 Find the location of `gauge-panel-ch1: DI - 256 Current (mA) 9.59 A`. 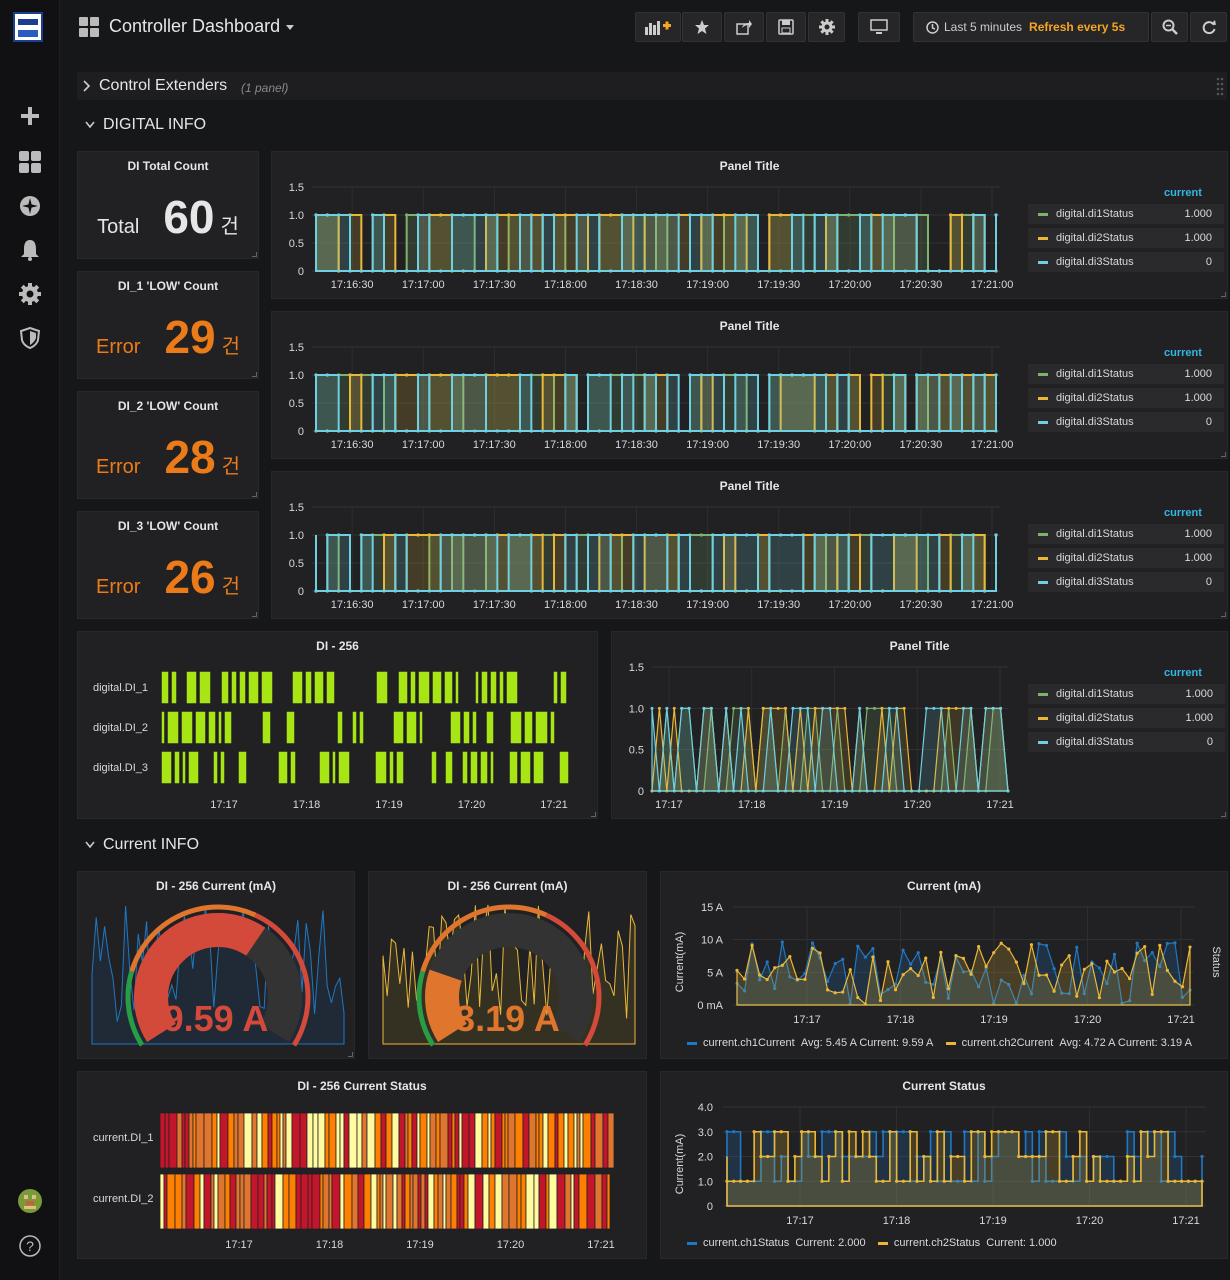

gauge-panel-ch1: DI - 256 Current (mA) 9.59 A is located at coordinates (216, 965).